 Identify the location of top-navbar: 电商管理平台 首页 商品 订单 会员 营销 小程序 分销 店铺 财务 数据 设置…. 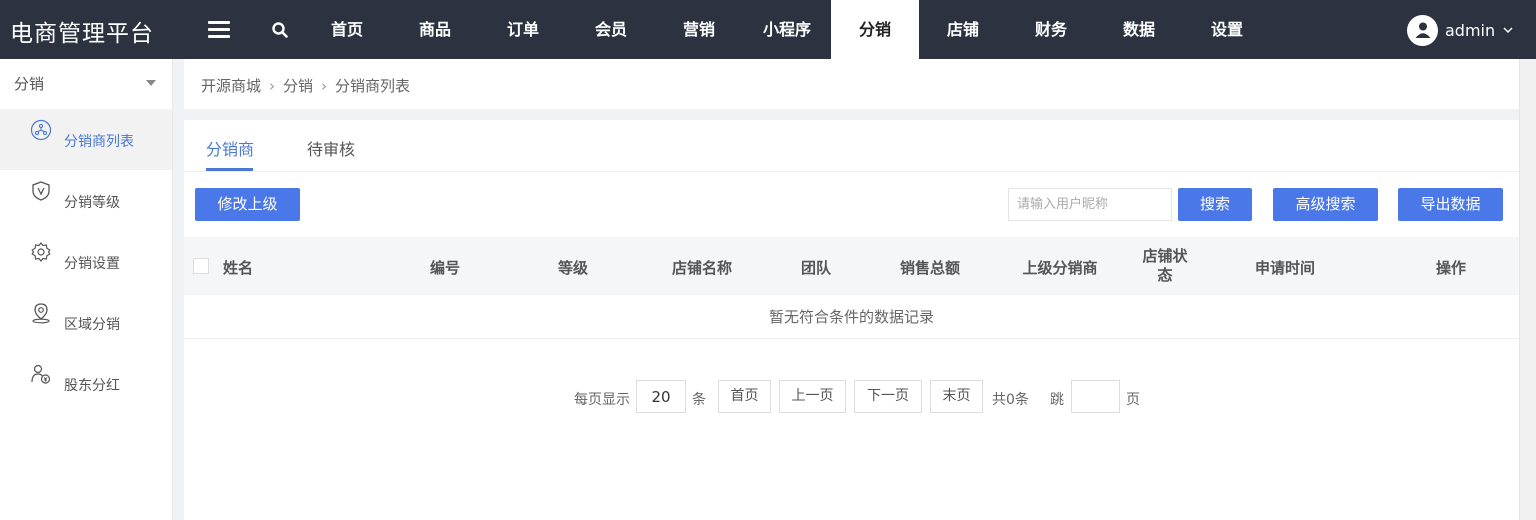
(768, 29).